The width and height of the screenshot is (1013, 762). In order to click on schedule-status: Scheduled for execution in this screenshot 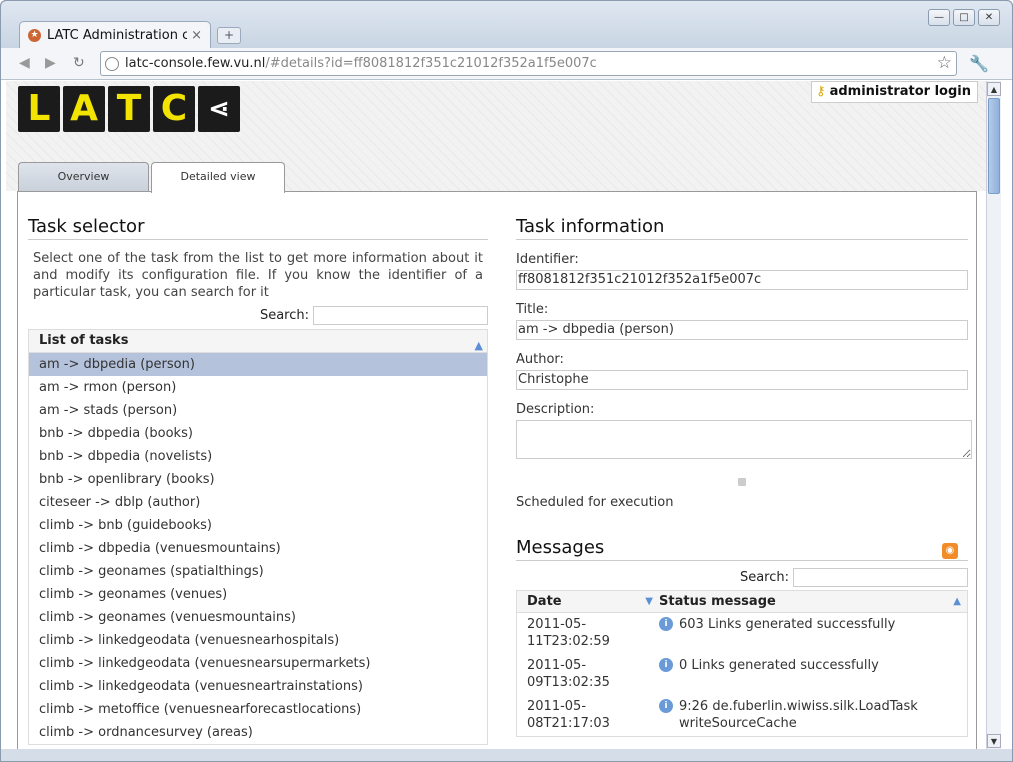, I will do `click(595, 502)`.